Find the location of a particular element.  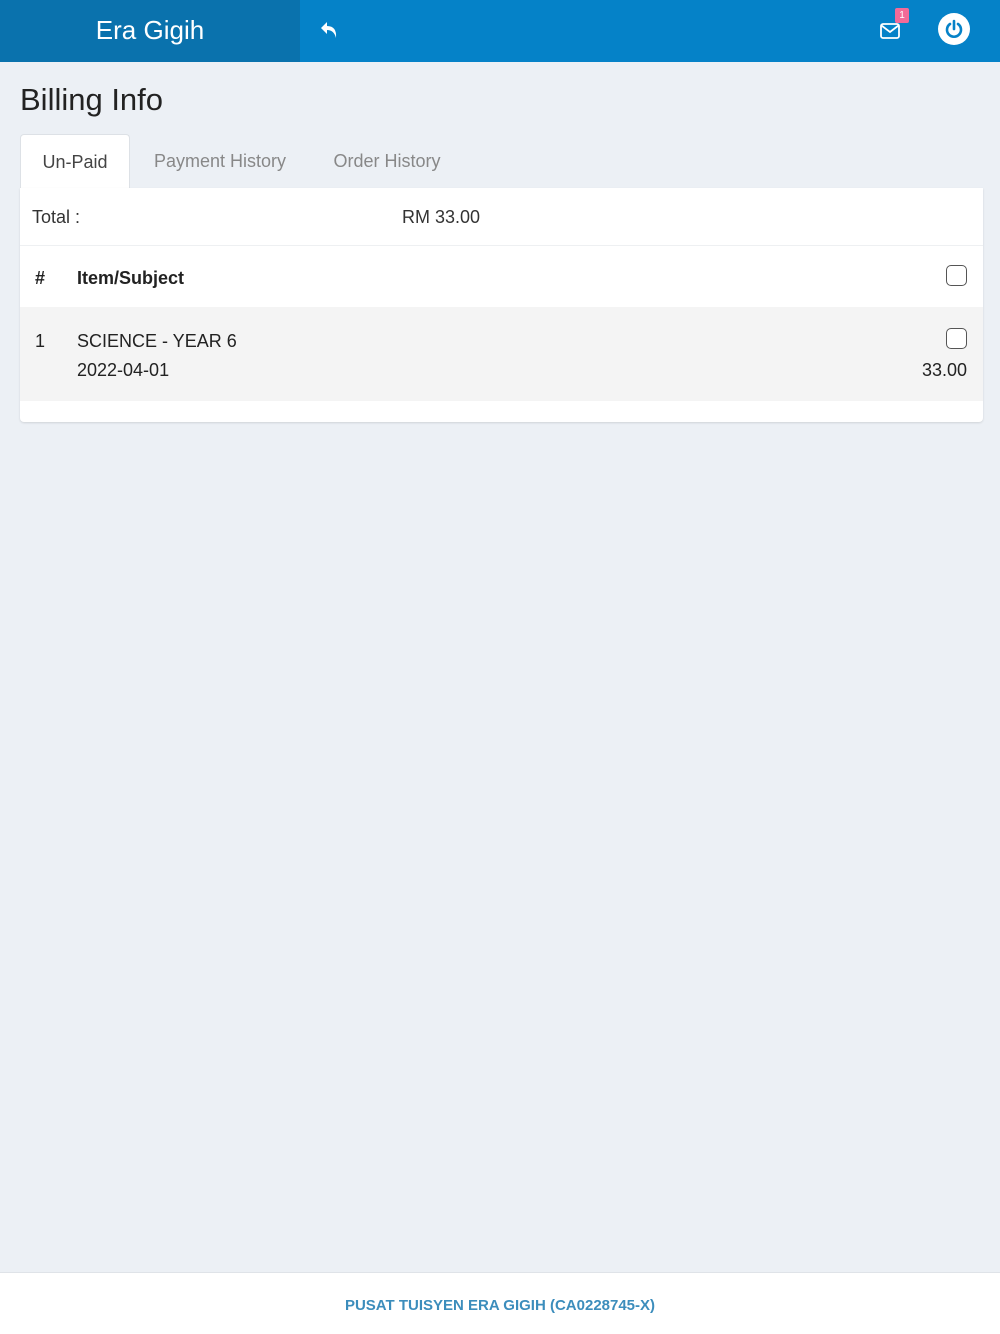

footer: PUSAT TUISYEN ERA GIGIH (CA0228745-X) is located at coordinates (500, 1303).